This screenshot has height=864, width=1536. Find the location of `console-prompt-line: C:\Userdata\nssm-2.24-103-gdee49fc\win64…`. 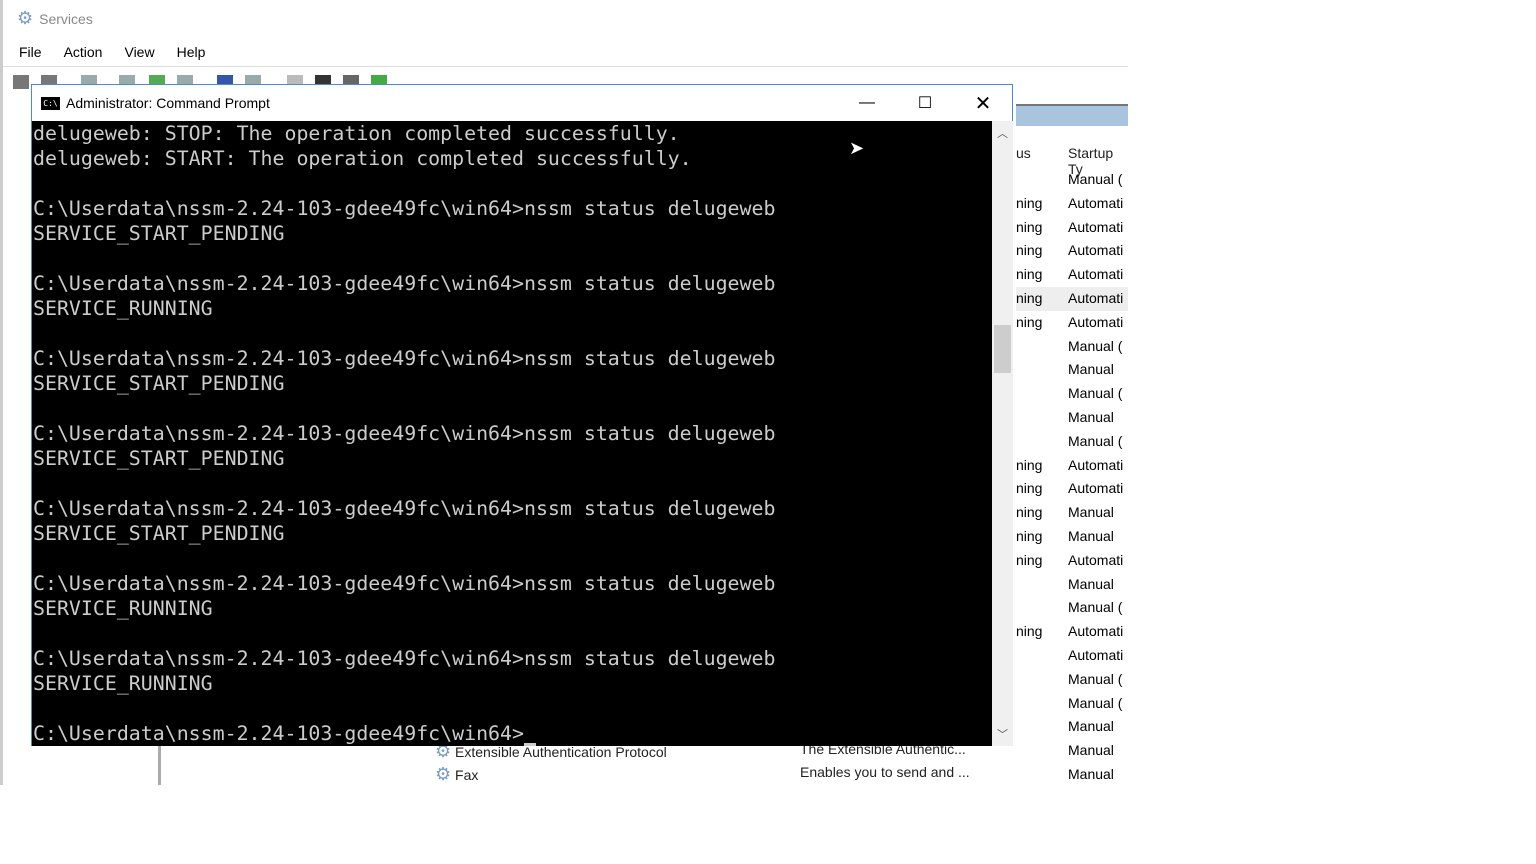

console-prompt-line: C:\Userdata\nssm-2.24-103-gdee49fc\win64… is located at coordinates (513, 733).